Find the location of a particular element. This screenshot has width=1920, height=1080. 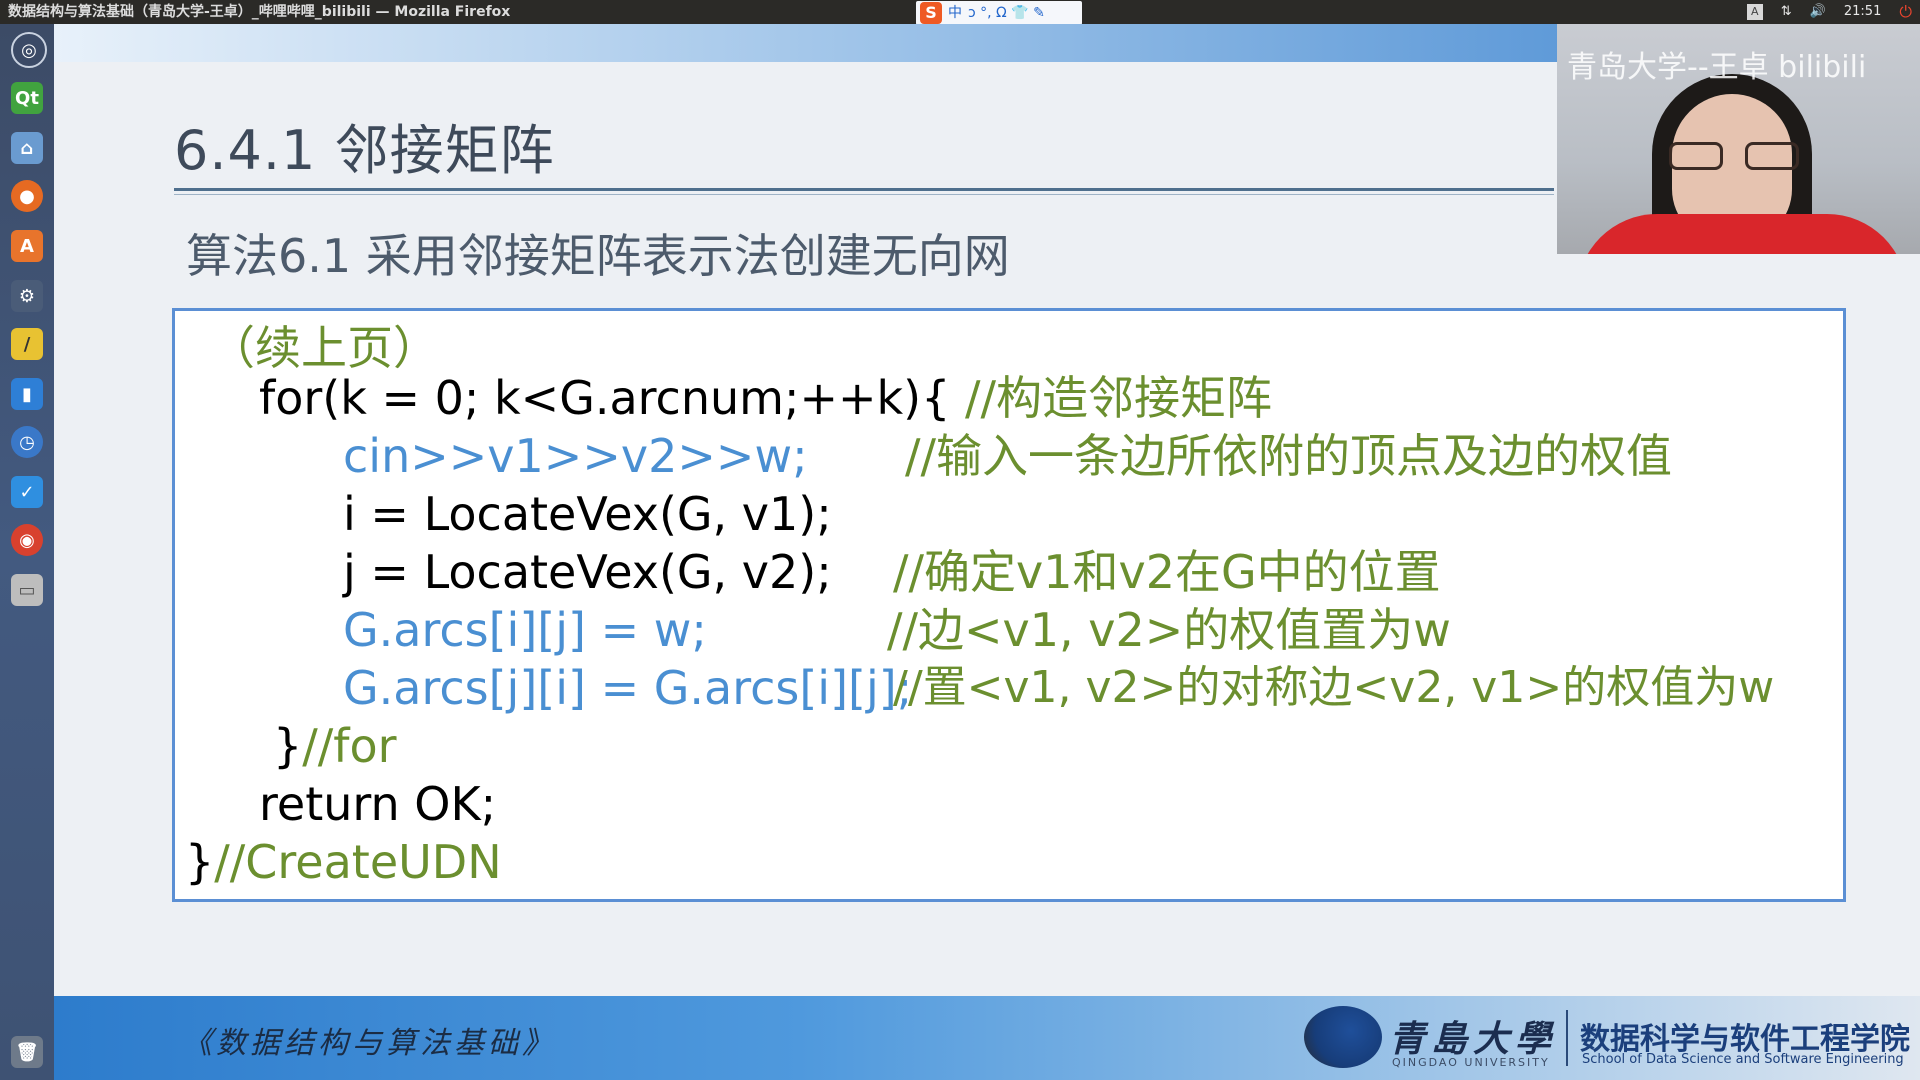

disk-icon: ▭ is located at coordinates (27, 590).